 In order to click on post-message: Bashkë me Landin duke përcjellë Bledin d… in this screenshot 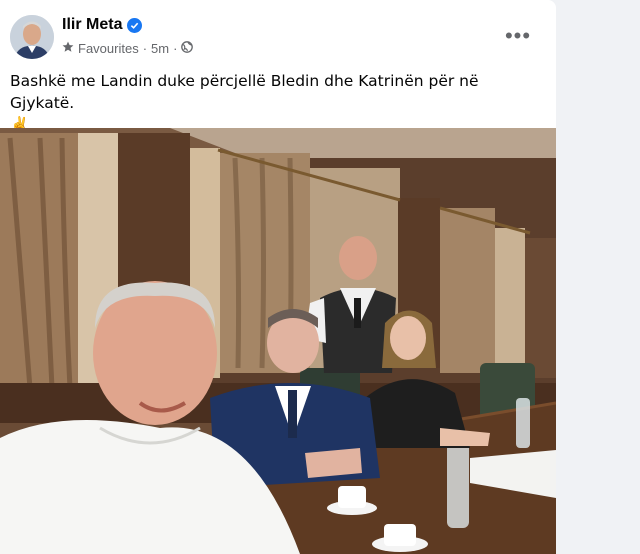, I will do `click(244, 92)`.